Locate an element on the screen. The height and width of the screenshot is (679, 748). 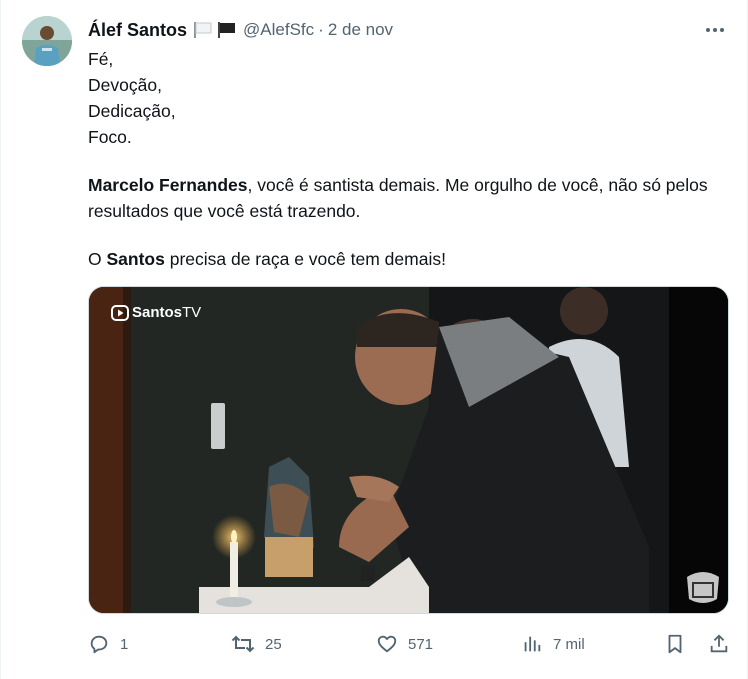
watermark-suffix: TV is located at coordinates (192, 312).